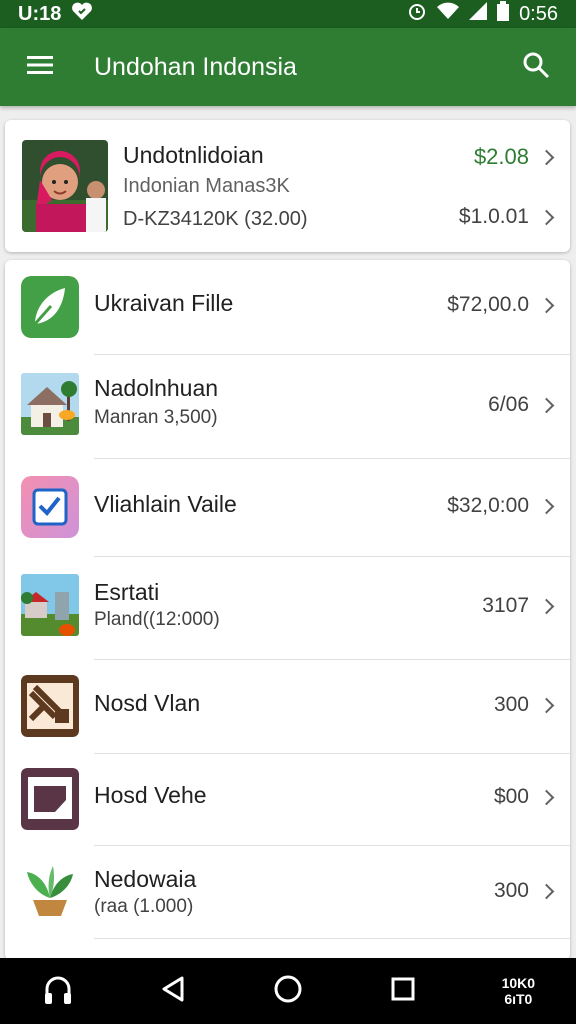  I want to click on navigation-bar: 10K0 6ıT0, so click(288, 991).